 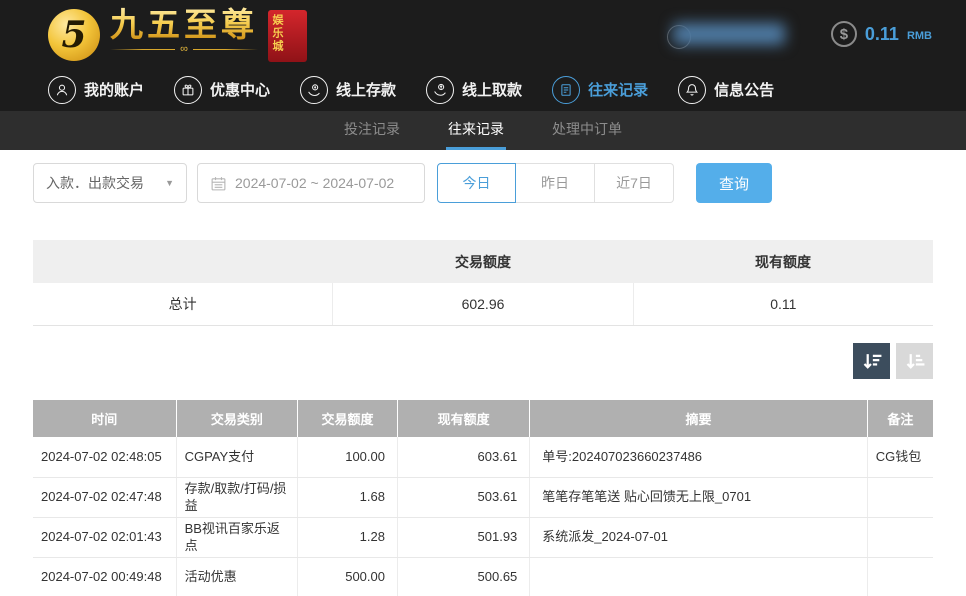 What do you see at coordinates (62, 89) in the screenshot?
I see `user-icon` at bounding box center [62, 89].